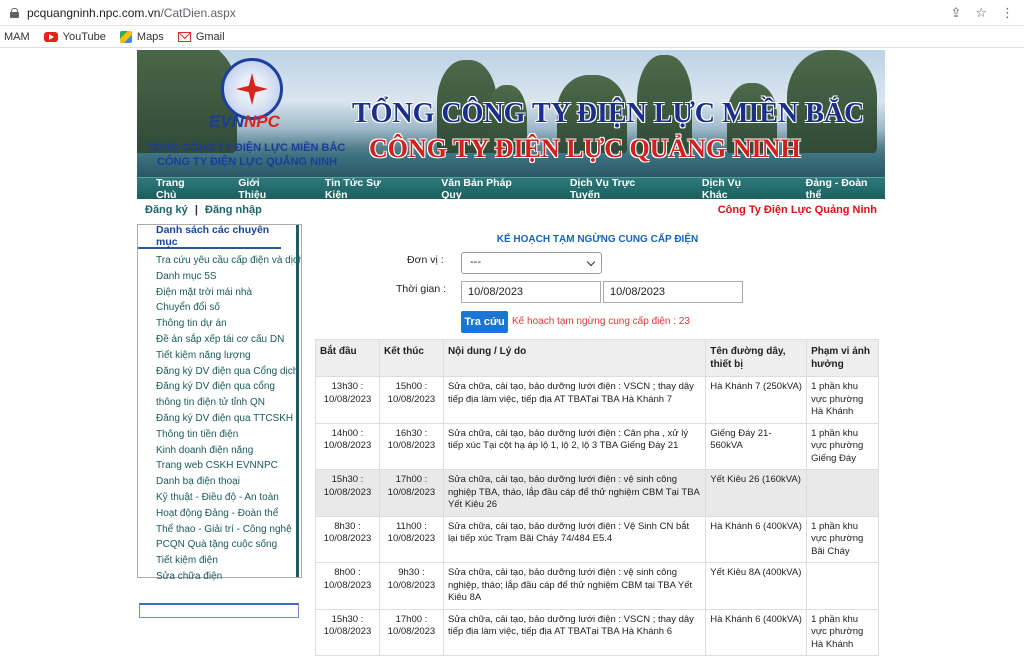 The width and height of the screenshot is (1024, 656). I want to click on nav-about: Giới Thiệu, so click(264, 189).